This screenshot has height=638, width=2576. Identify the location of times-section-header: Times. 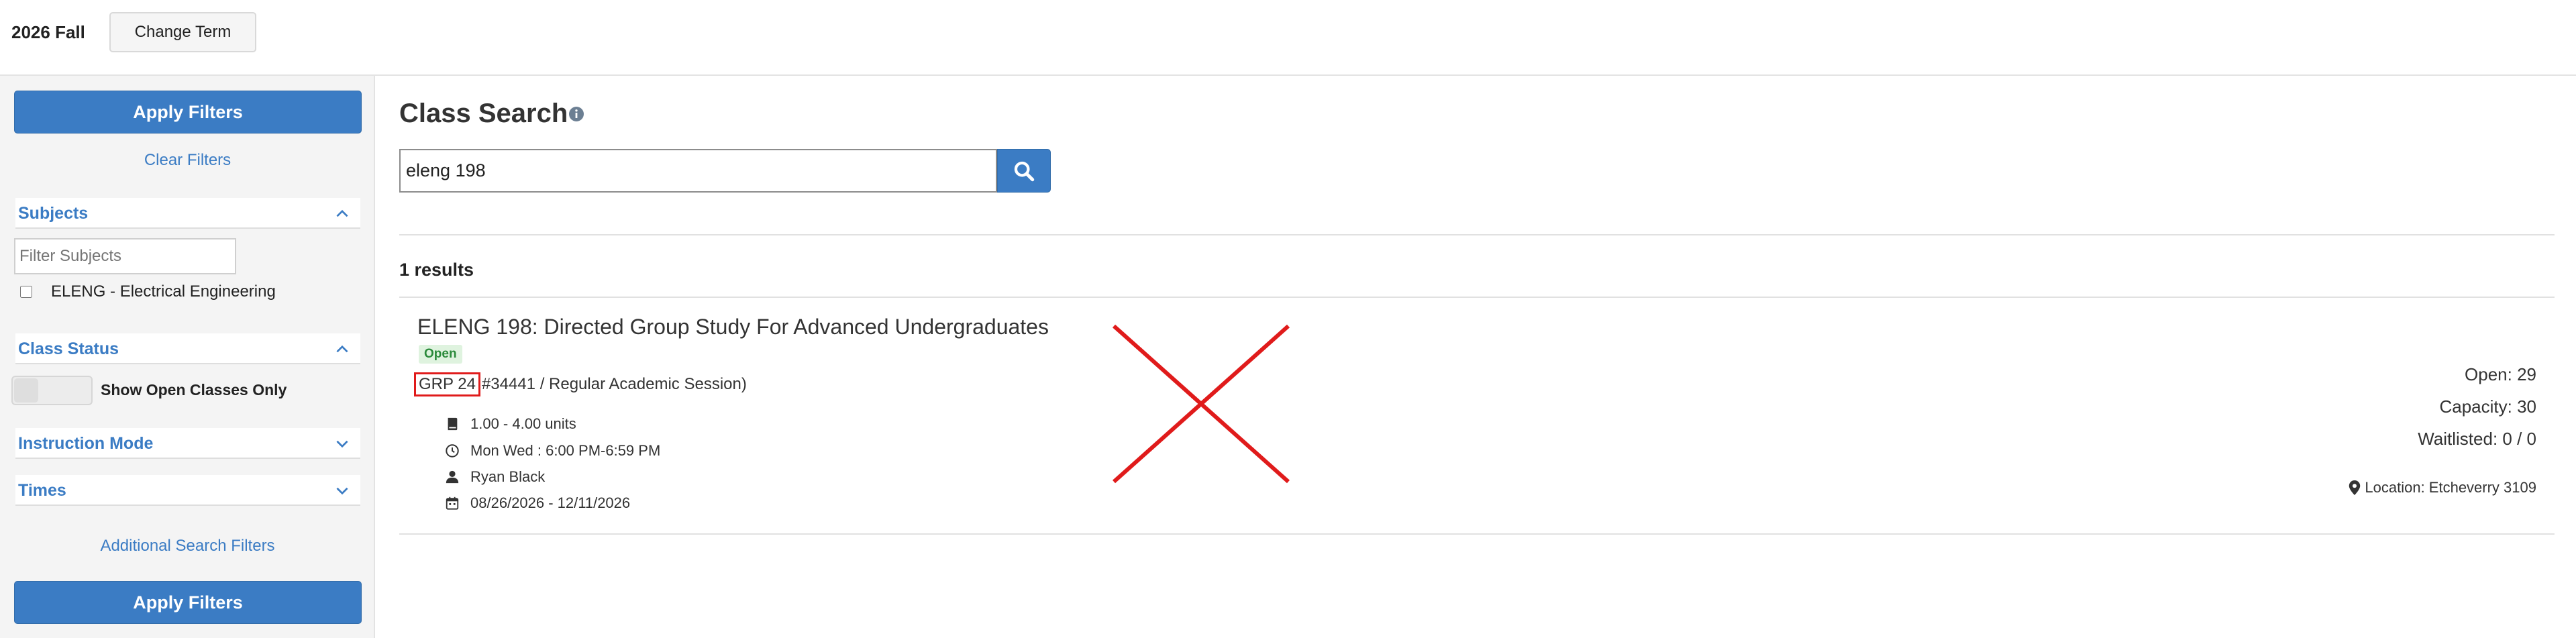
(187, 491).